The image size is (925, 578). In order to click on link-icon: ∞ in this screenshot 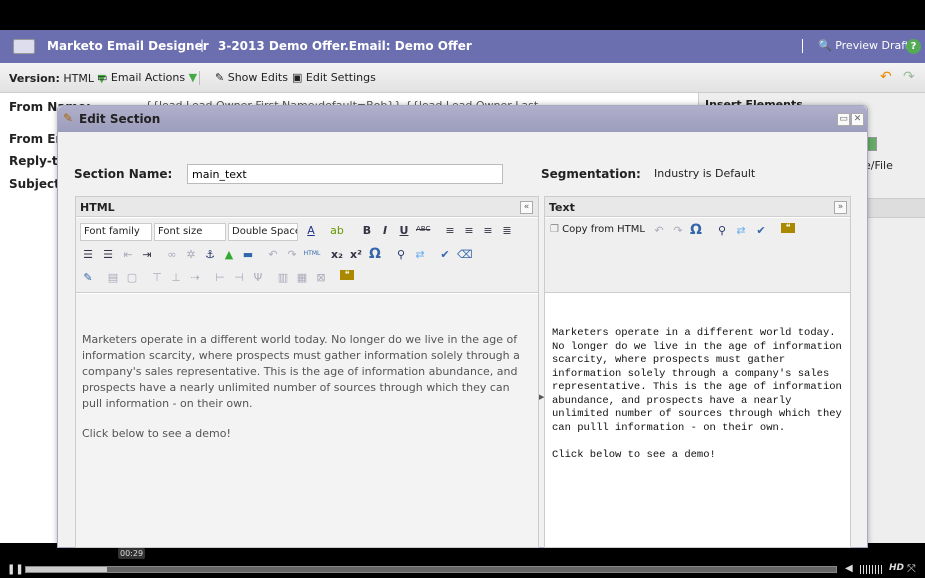, I will do `click(172, 254)`.